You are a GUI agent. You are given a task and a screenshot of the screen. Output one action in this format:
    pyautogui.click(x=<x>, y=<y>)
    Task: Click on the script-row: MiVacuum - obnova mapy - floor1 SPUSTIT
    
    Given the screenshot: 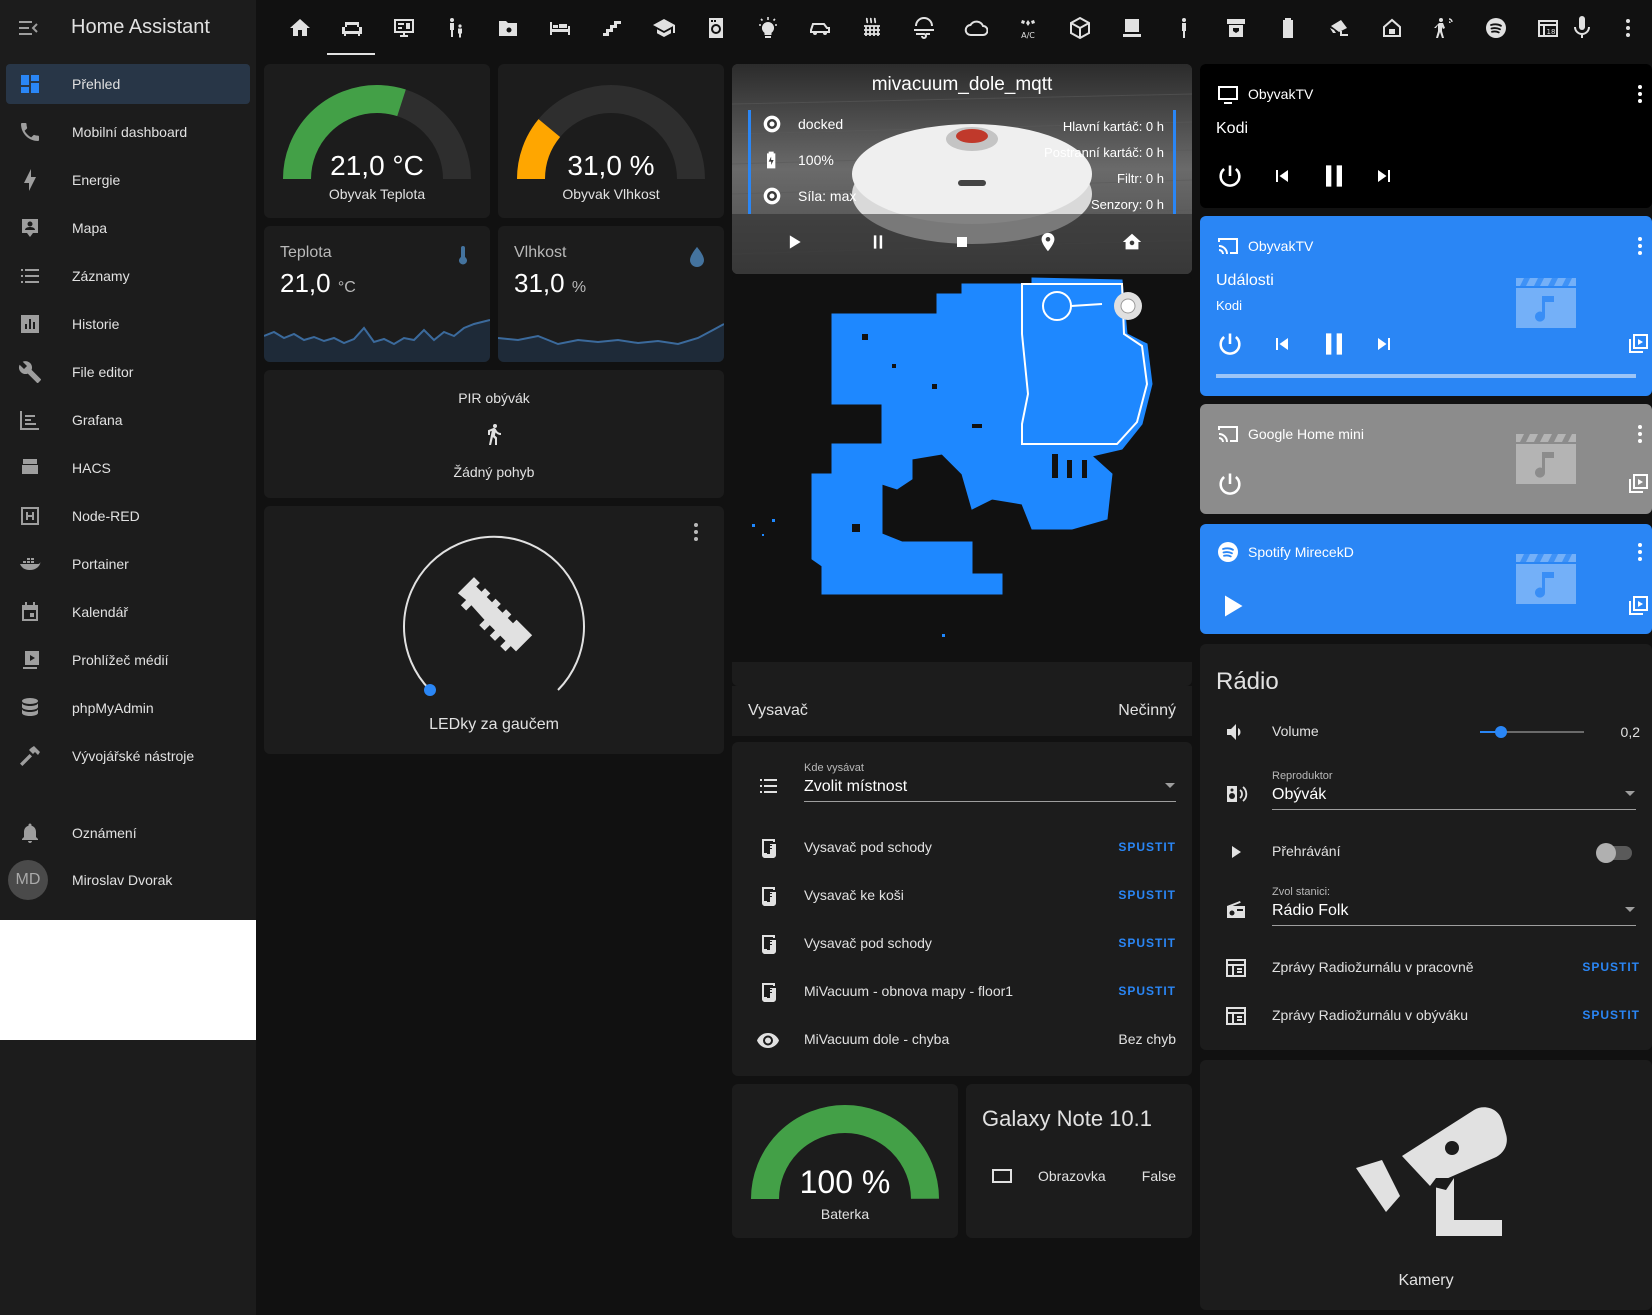 What is the action you would take?
    pyautogui.click(x=962, y=992)
    